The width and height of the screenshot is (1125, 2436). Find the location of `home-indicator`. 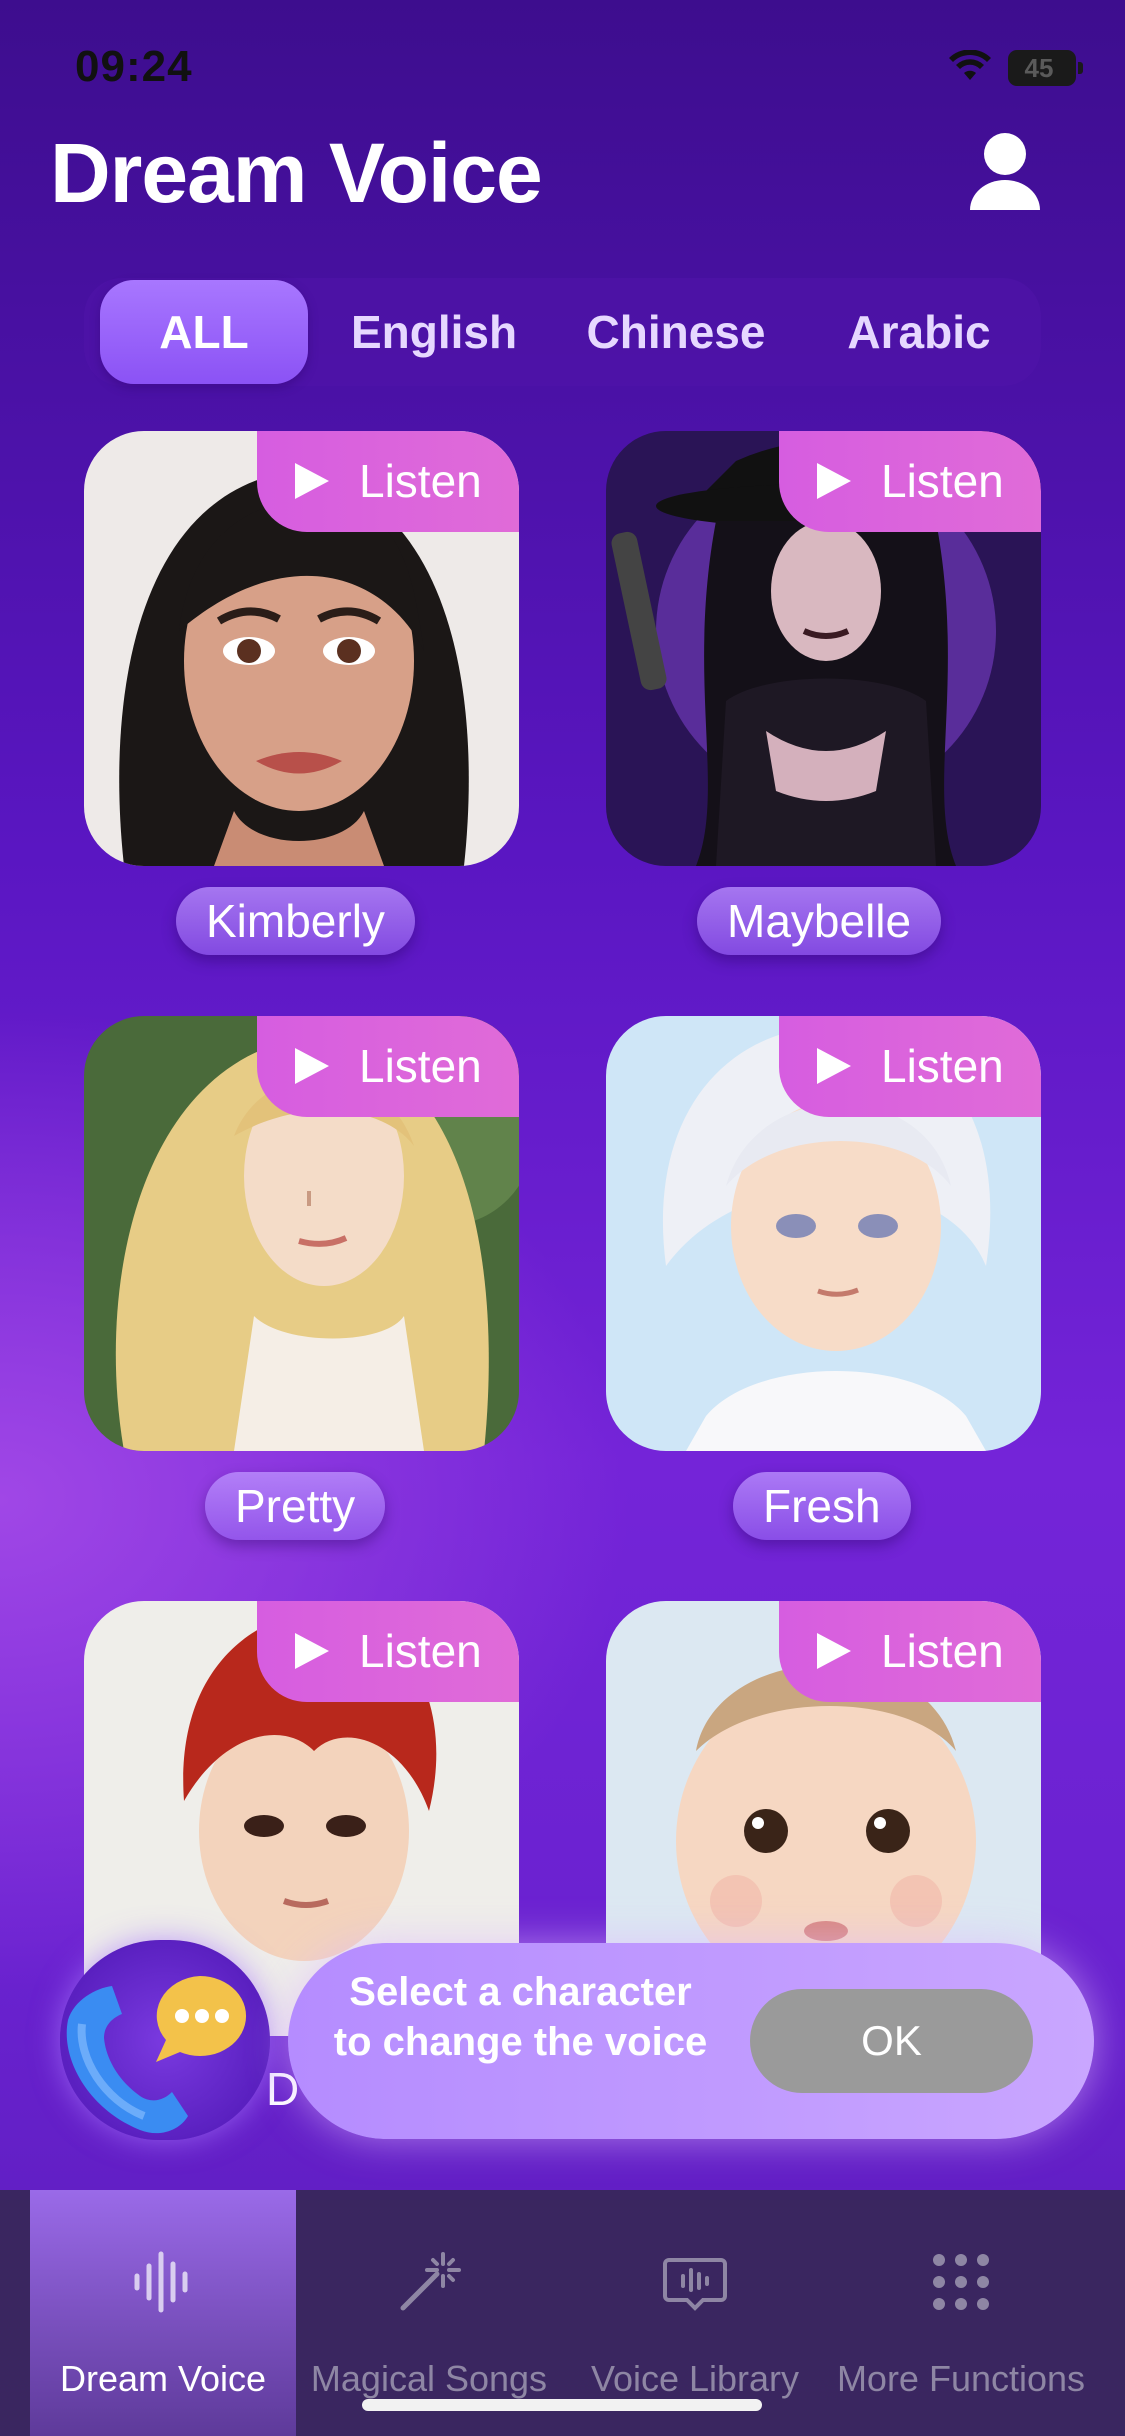

home-indicator is located at coordinates (562, 2405).